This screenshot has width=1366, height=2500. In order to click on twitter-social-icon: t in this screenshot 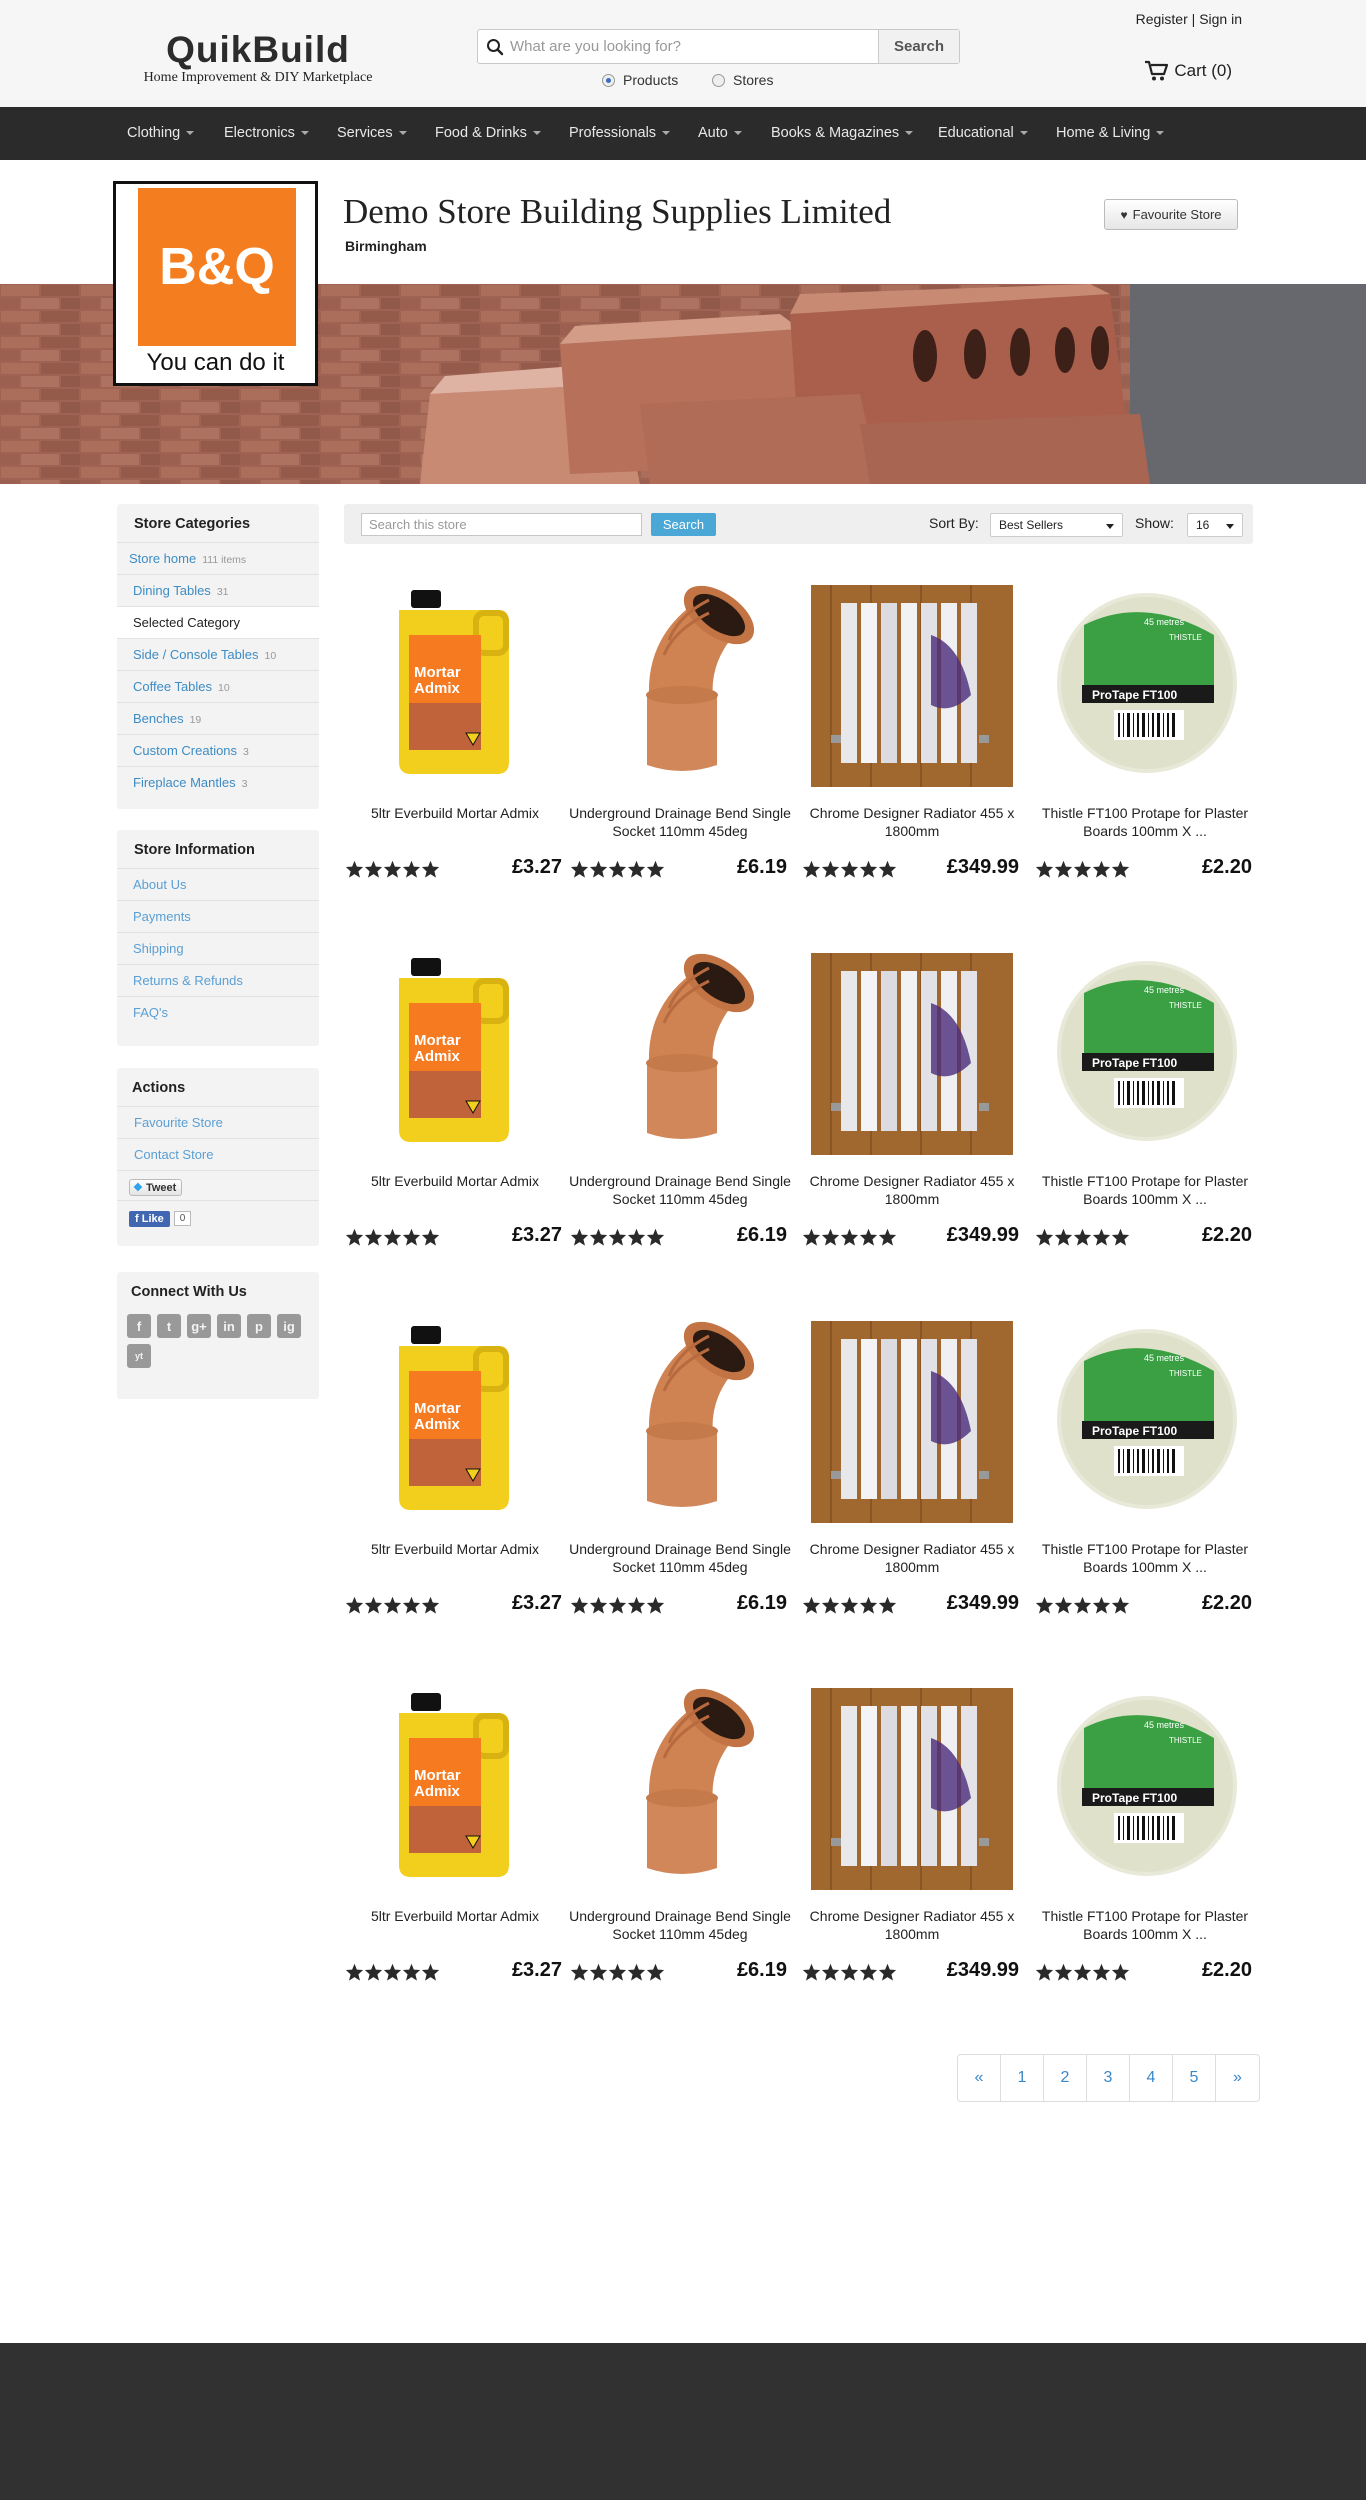, I will do `click(169, 1326)`.